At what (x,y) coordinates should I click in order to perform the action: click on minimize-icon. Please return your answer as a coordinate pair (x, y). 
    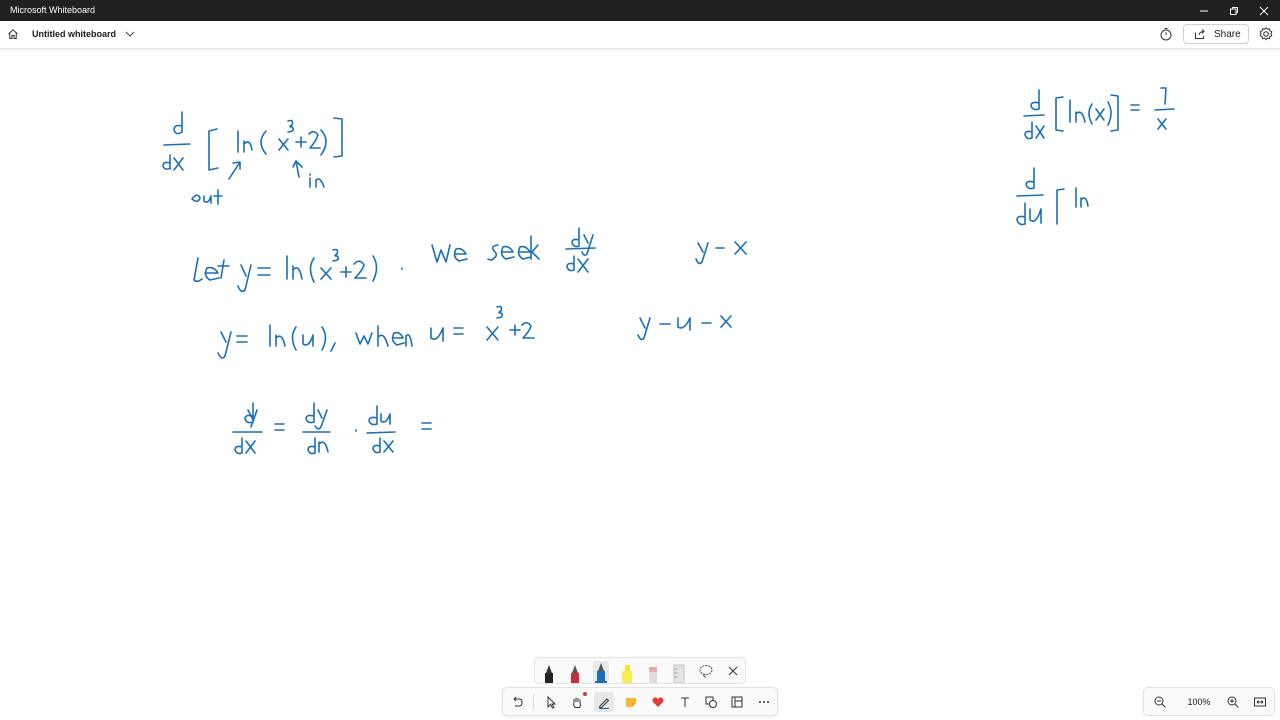
    Looking at the image, I should click on (1204, 10).